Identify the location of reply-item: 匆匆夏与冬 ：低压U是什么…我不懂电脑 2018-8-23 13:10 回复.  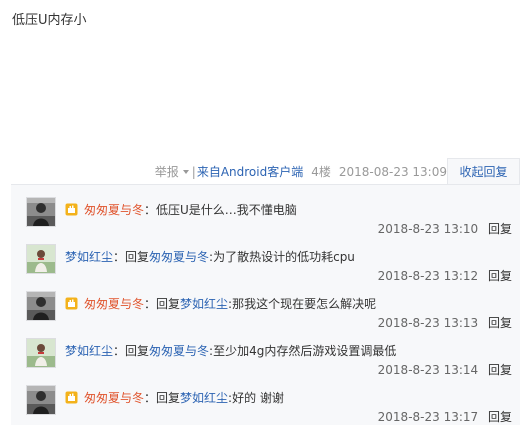
(265, 216).